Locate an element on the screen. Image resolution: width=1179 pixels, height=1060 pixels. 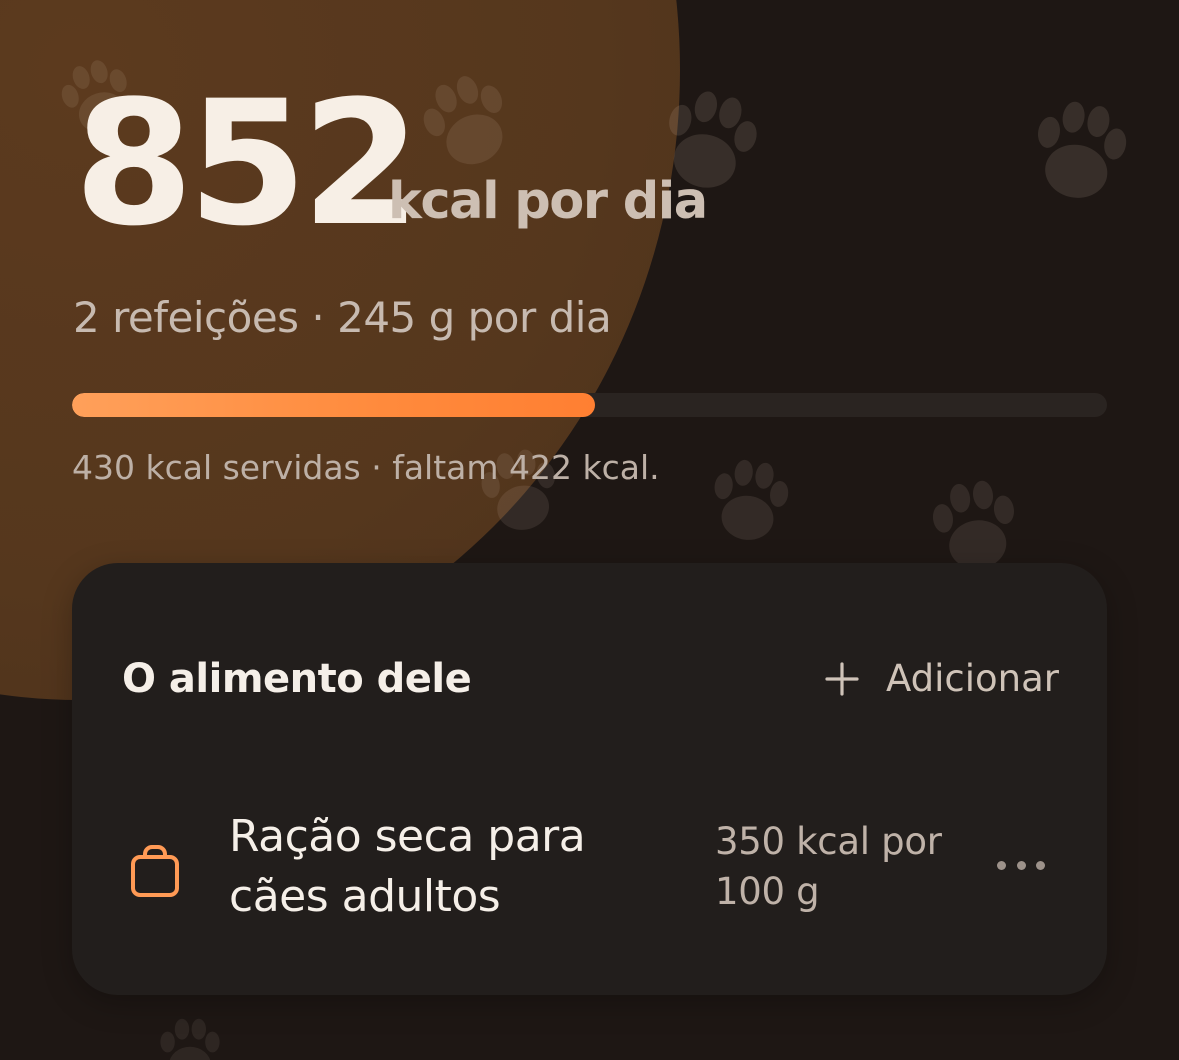
more-options-button is located at coordinates (1021, 865).